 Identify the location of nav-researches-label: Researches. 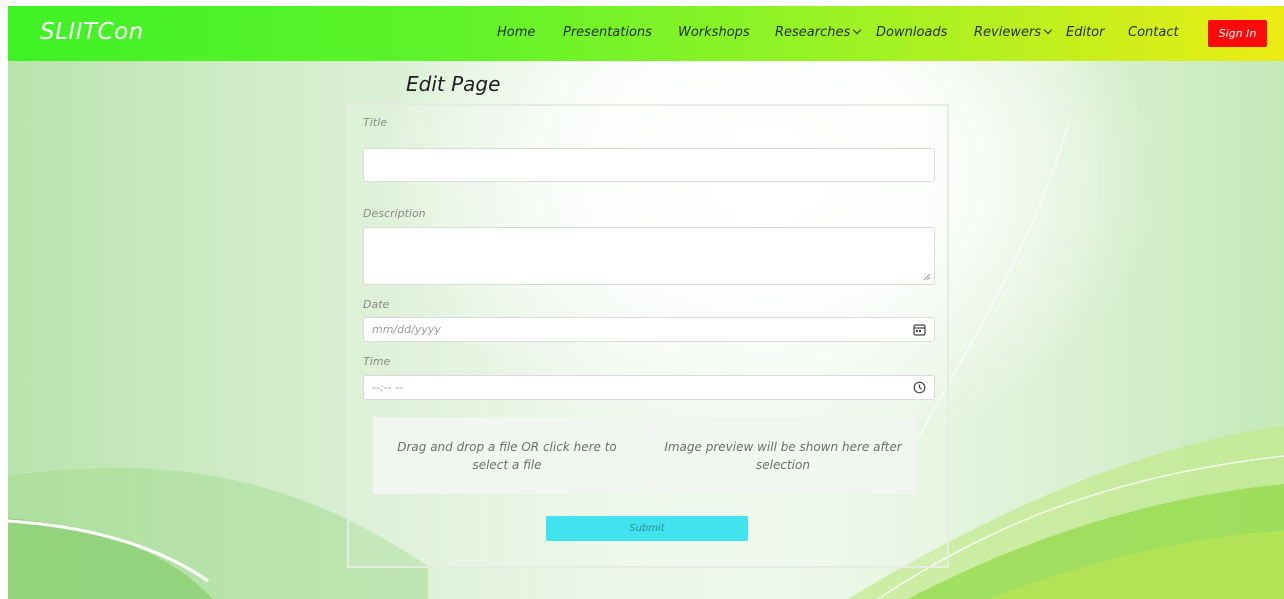
(813, 32).